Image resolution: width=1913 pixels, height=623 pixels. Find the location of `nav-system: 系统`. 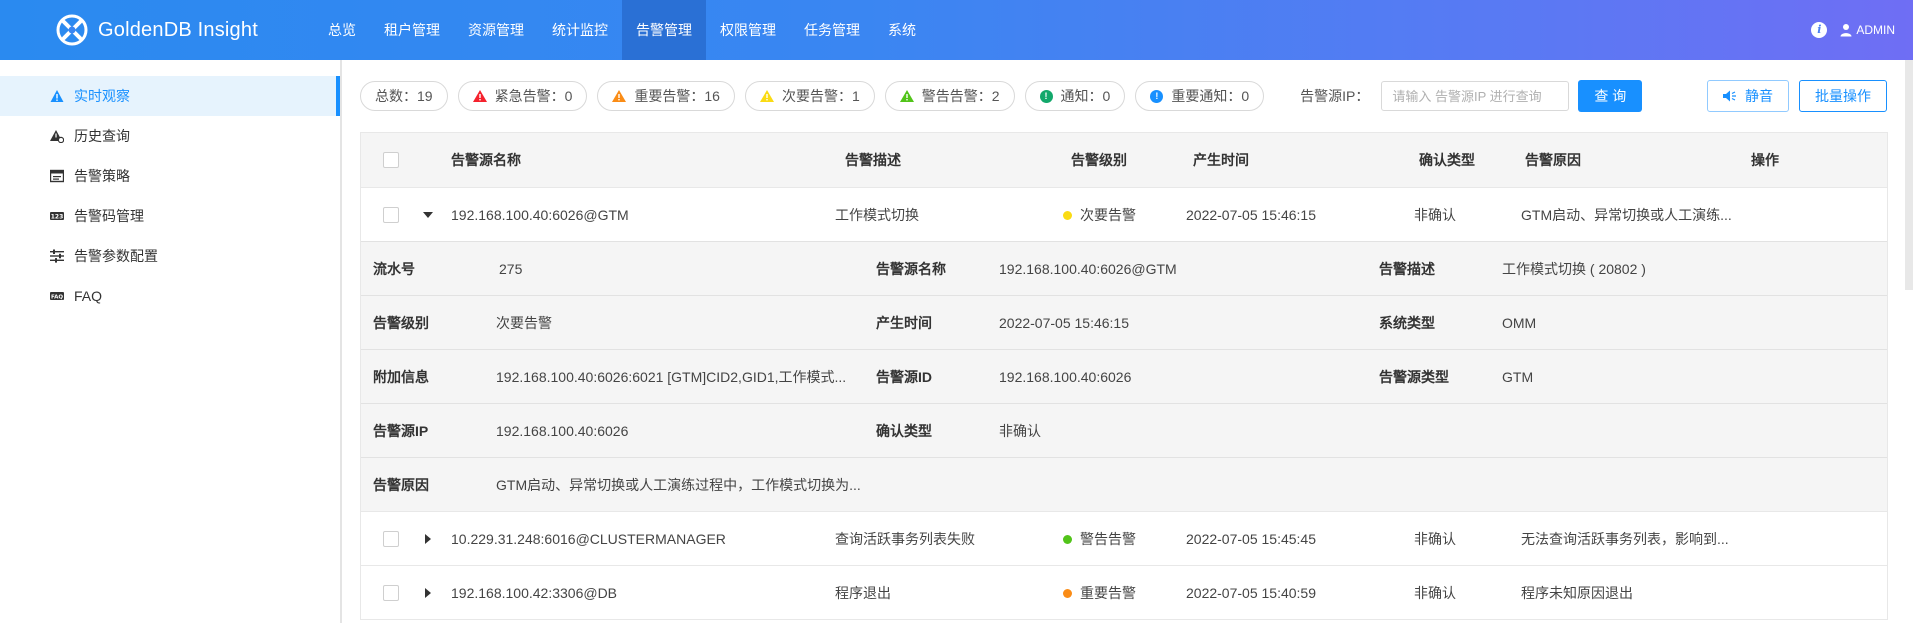

nav-system: 系统 is located at coordinates (902, 30).